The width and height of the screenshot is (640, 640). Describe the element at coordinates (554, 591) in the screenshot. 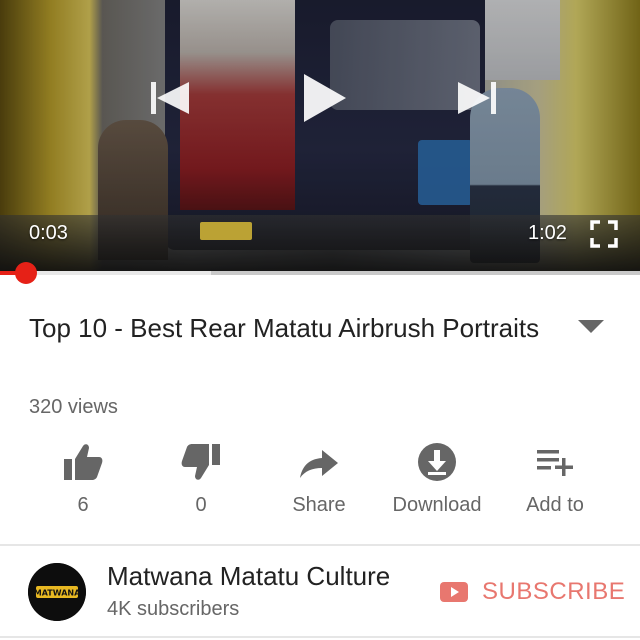

I see `subscribe-label: SUBSCRIBE` at that location.